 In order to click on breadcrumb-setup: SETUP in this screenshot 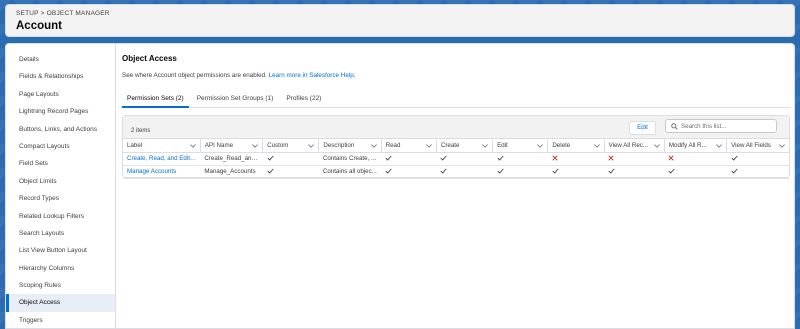, I will do `click(27, 13)`.